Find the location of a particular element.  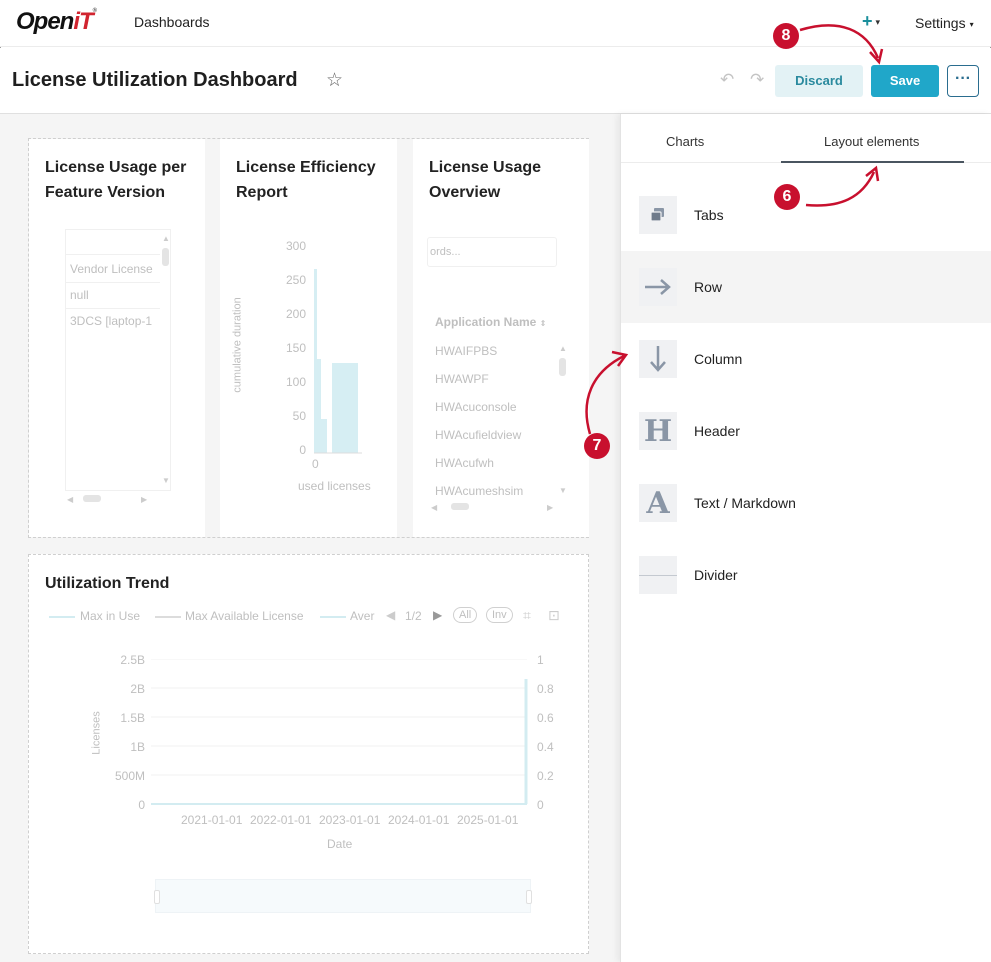

arrow-right-icon is located at coordinates (658, 287).